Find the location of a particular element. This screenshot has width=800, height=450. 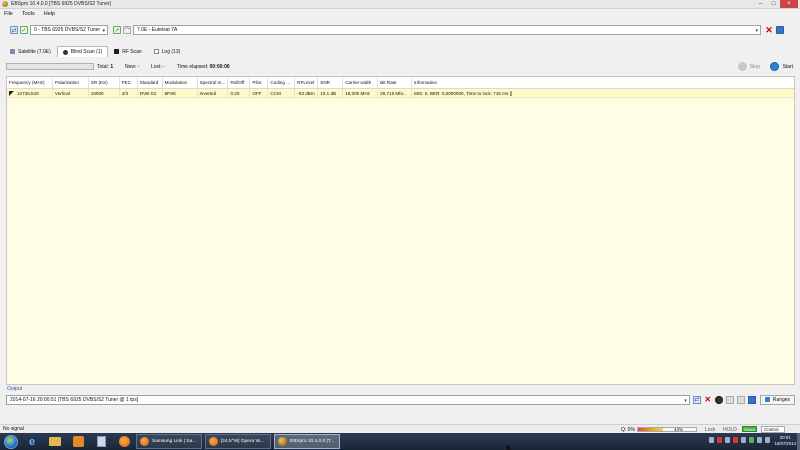

network-icon is located at coordinates (759, 440).